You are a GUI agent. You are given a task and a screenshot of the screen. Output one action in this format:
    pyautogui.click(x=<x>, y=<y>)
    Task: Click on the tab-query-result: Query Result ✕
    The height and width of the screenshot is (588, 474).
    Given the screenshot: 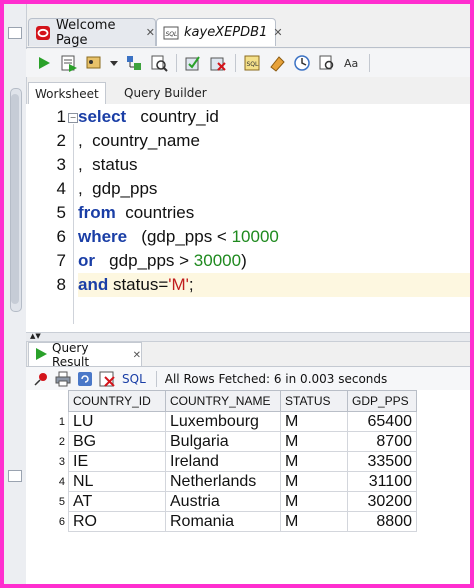 What is the action you would take?
    pyautogui.click(x=85, y=355)
    